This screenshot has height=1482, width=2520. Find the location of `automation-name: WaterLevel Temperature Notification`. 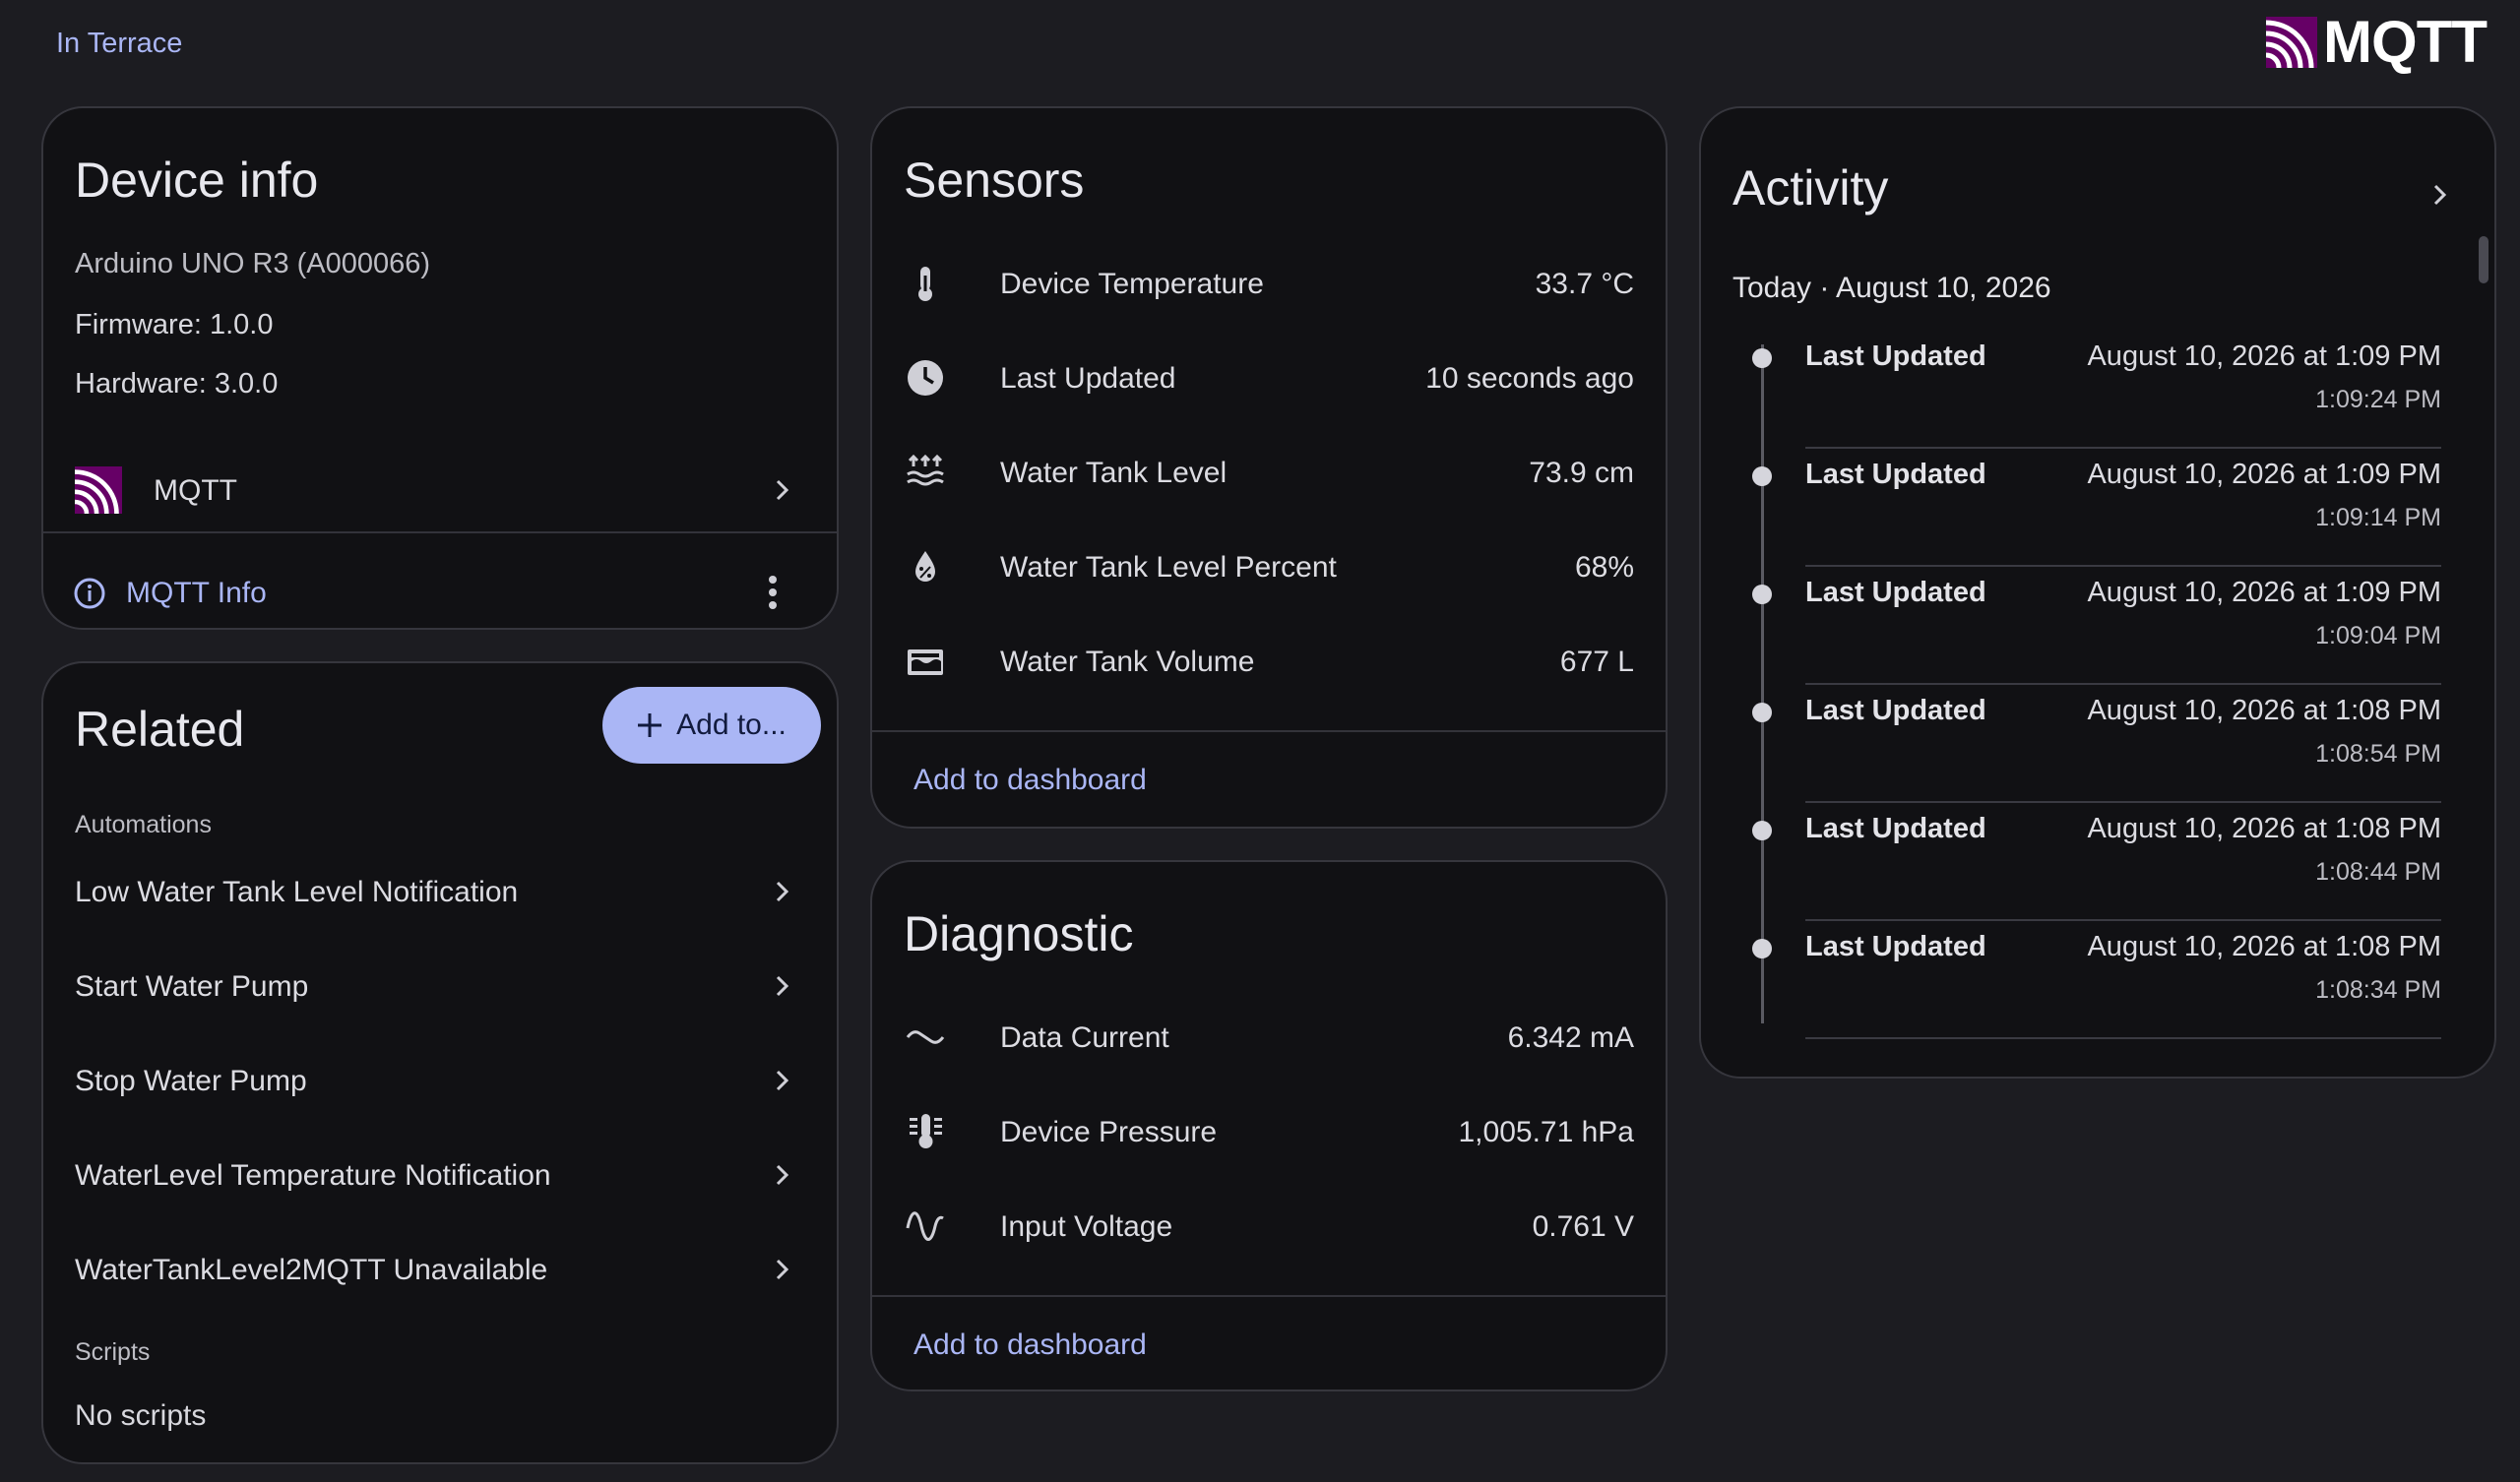

automation-name: WaterLevel Temperature Notification is located at coordinates (313, 1175).